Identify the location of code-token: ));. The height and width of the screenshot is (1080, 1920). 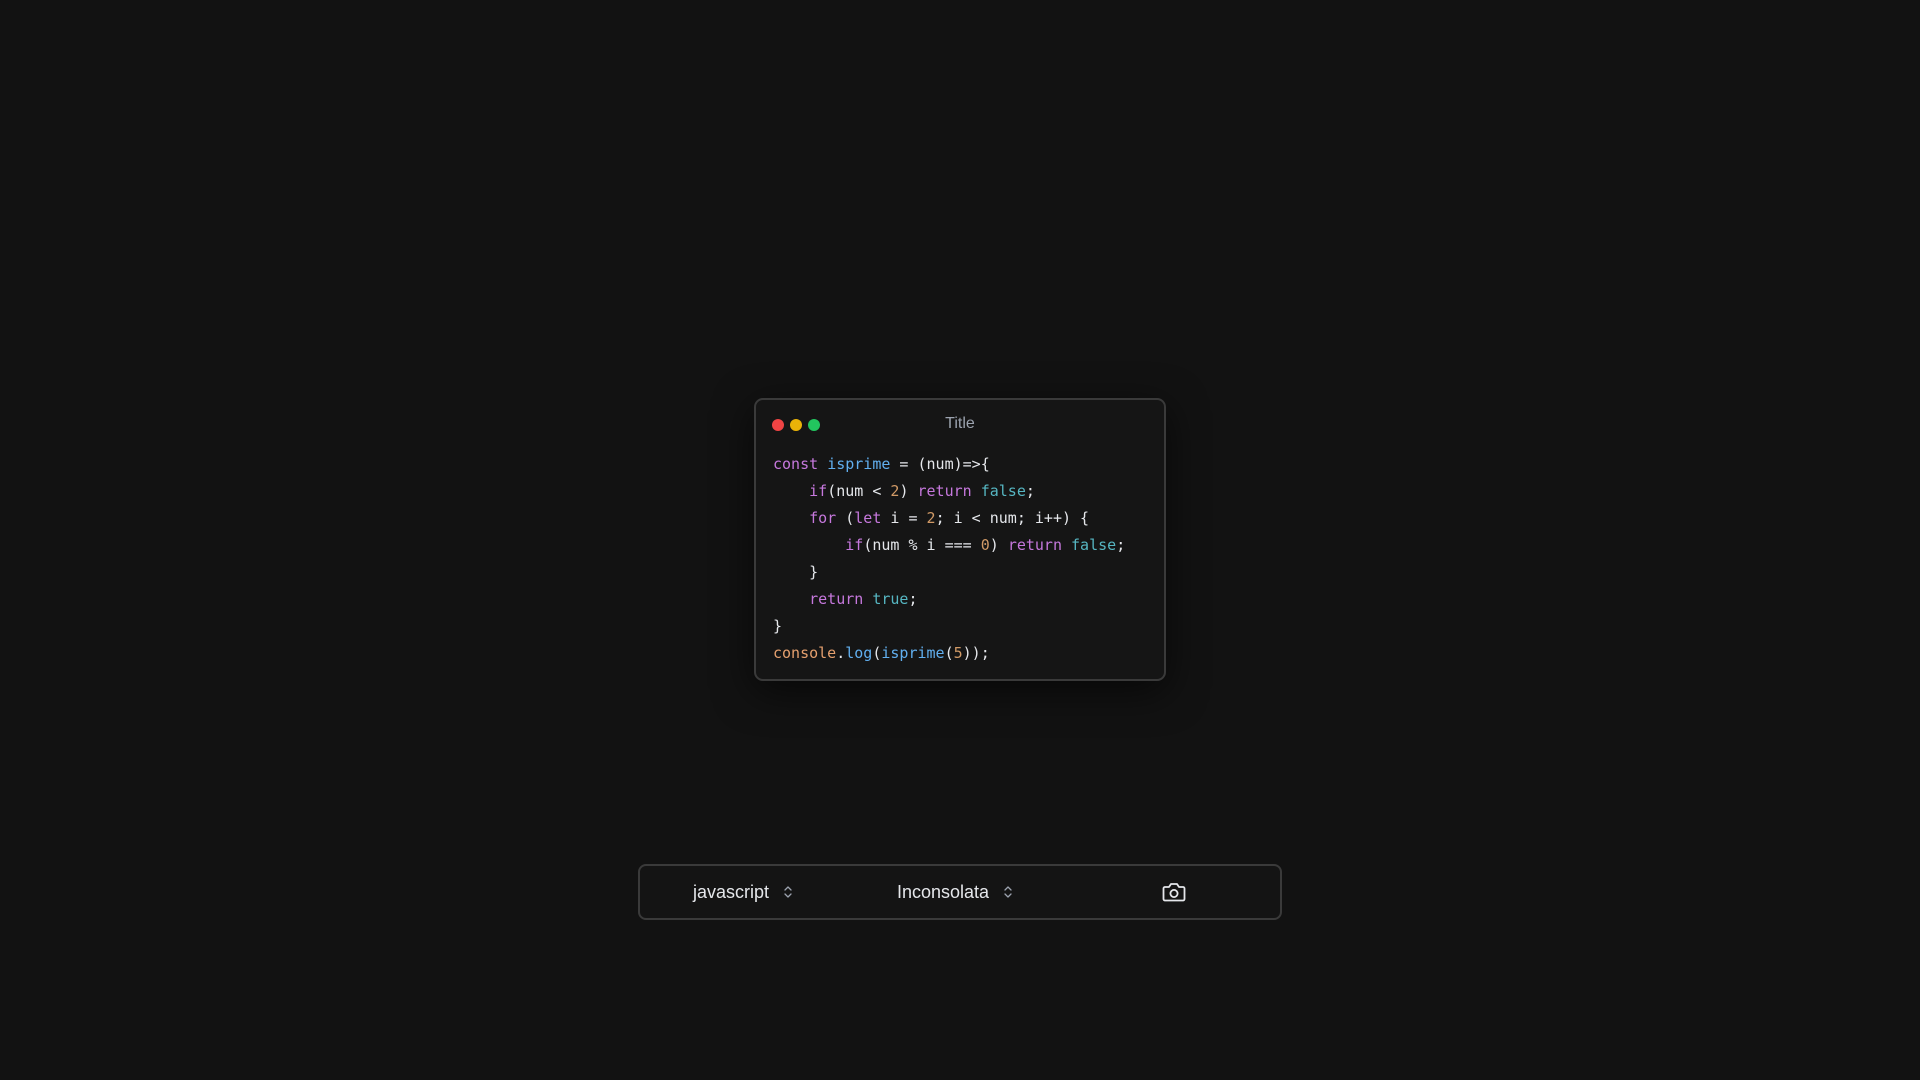
(976, 653).